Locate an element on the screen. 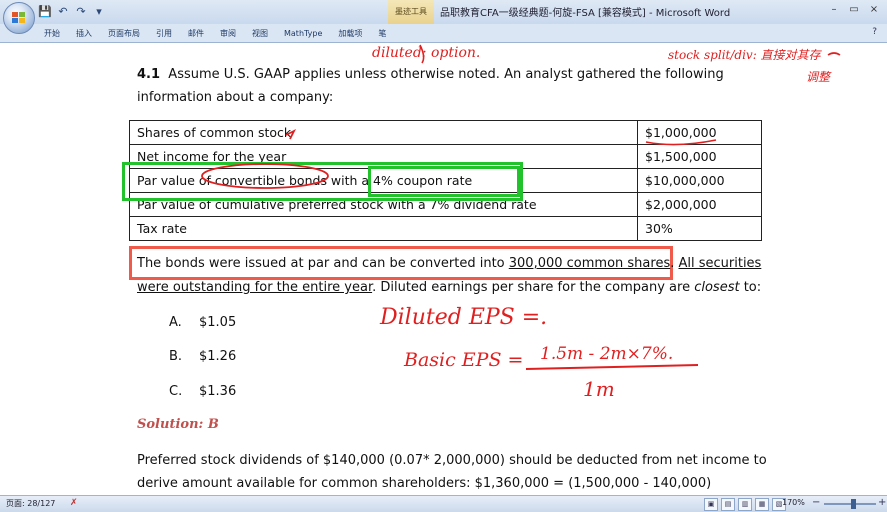 Image resolution: width=887 pixels, height=512 pixels. underlined-text: were outstanding for the entire year is located at coordinates (255, 287).